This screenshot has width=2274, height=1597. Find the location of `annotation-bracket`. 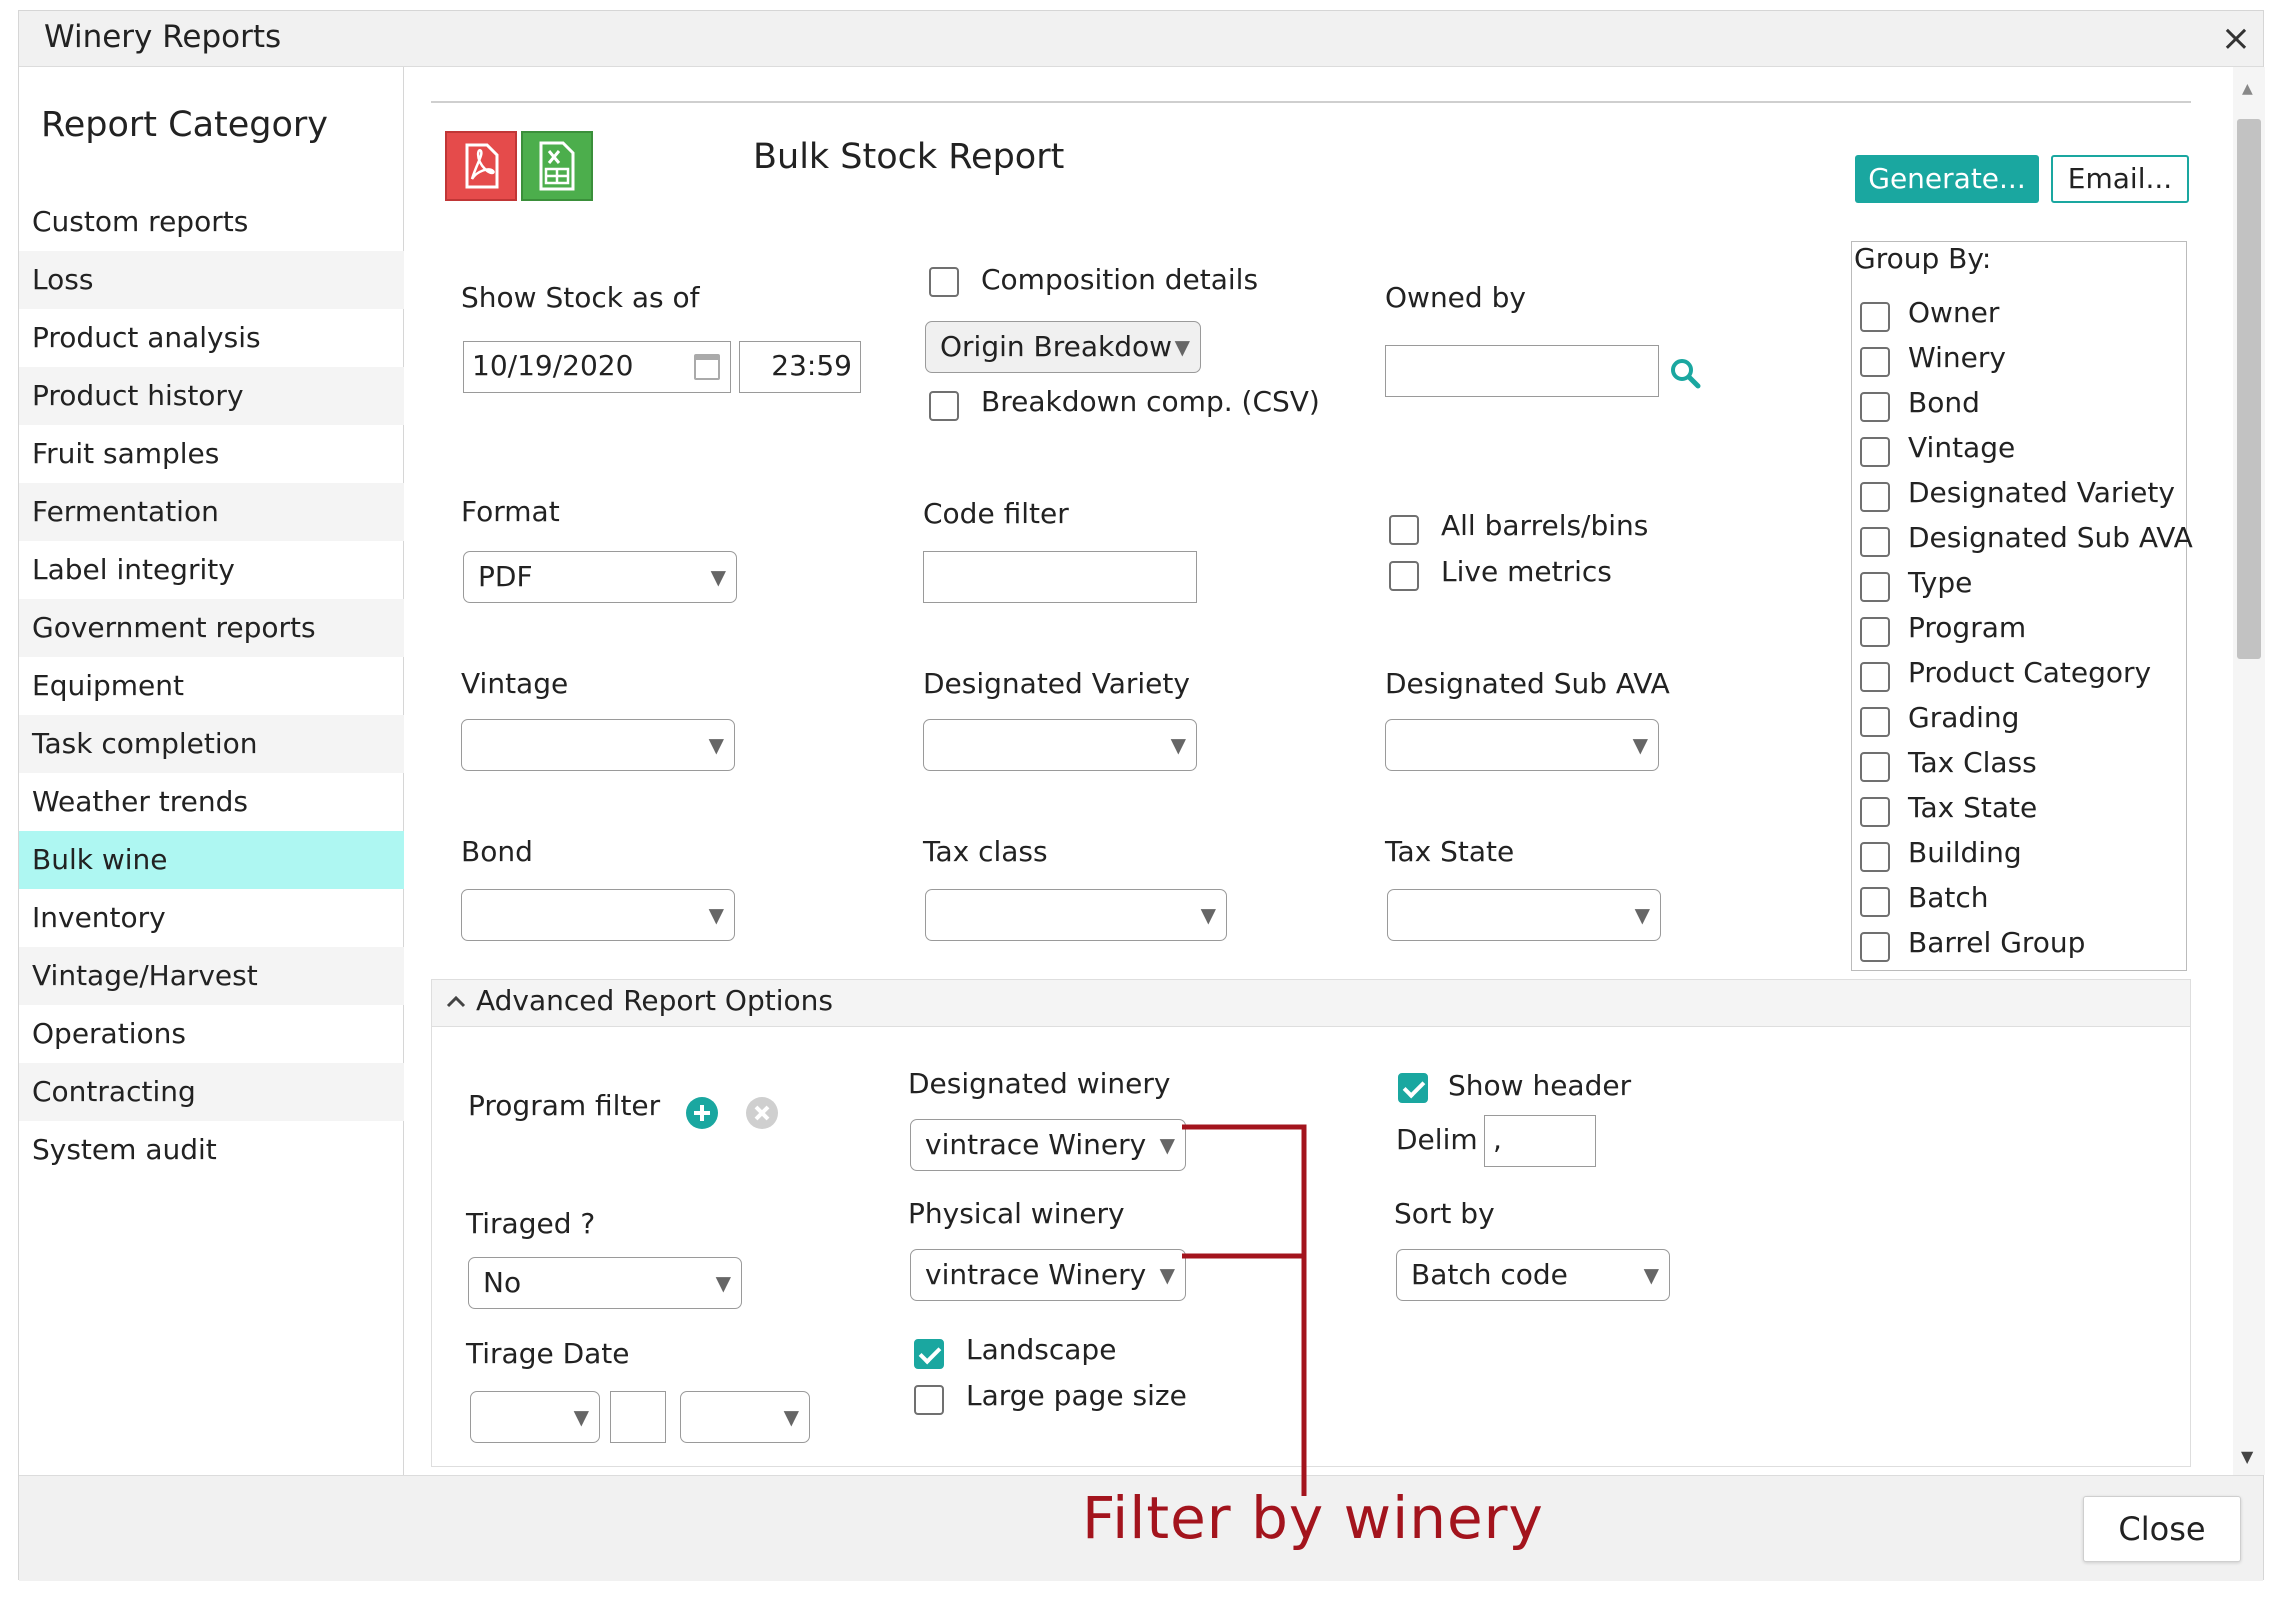

annotation-bracket is located at coordinates (1244, 1310).